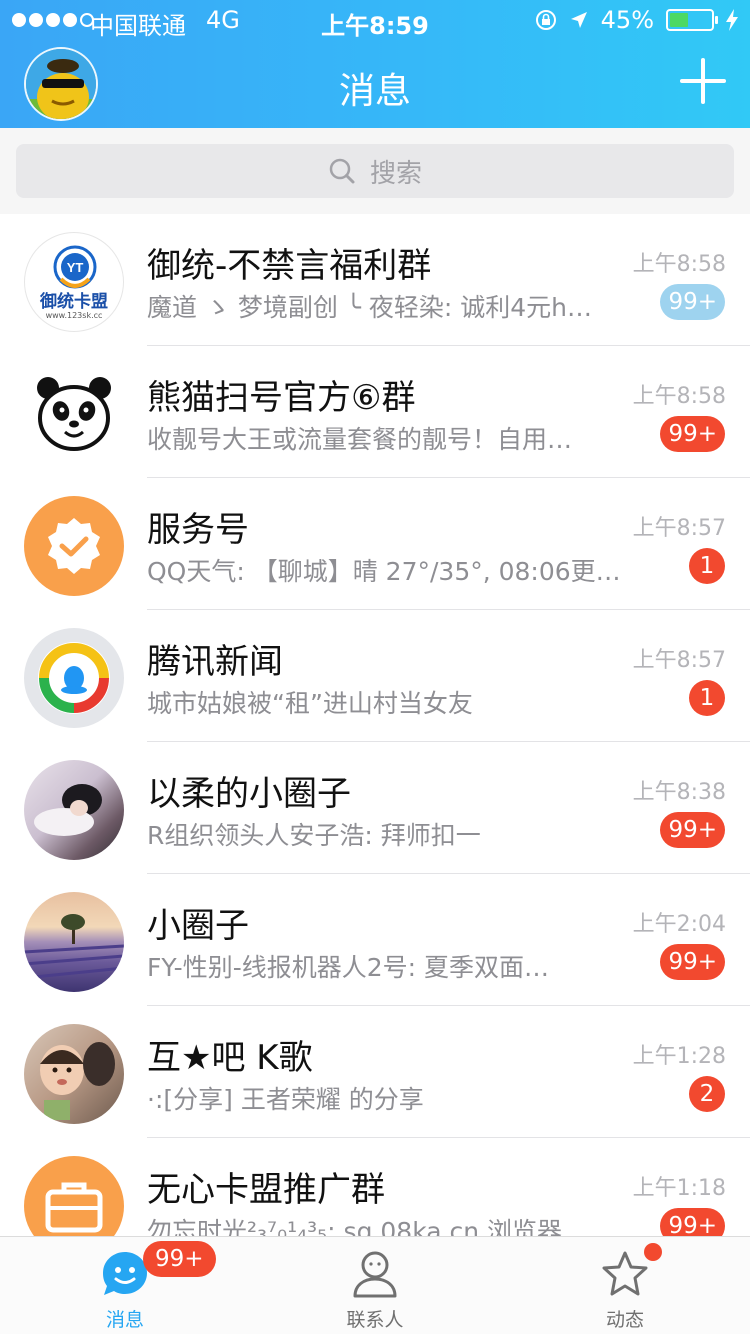  Describe the element at coordinates (545, 20) in the screenshot. I see `rotation-lock-icon` at that location.